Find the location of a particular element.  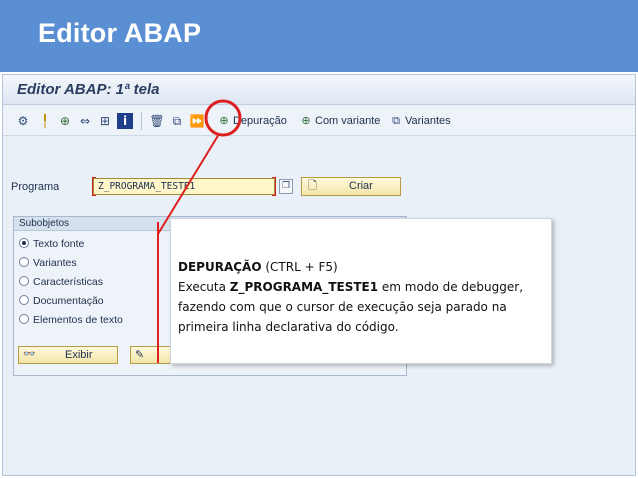

variants-icon: ⧉ is located at coordinates (396, 121).